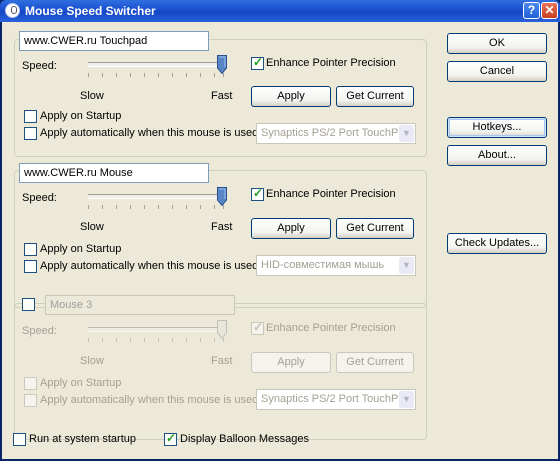  I want to click on mouse-name-input-3: Mouse 3, so click(140, 305).